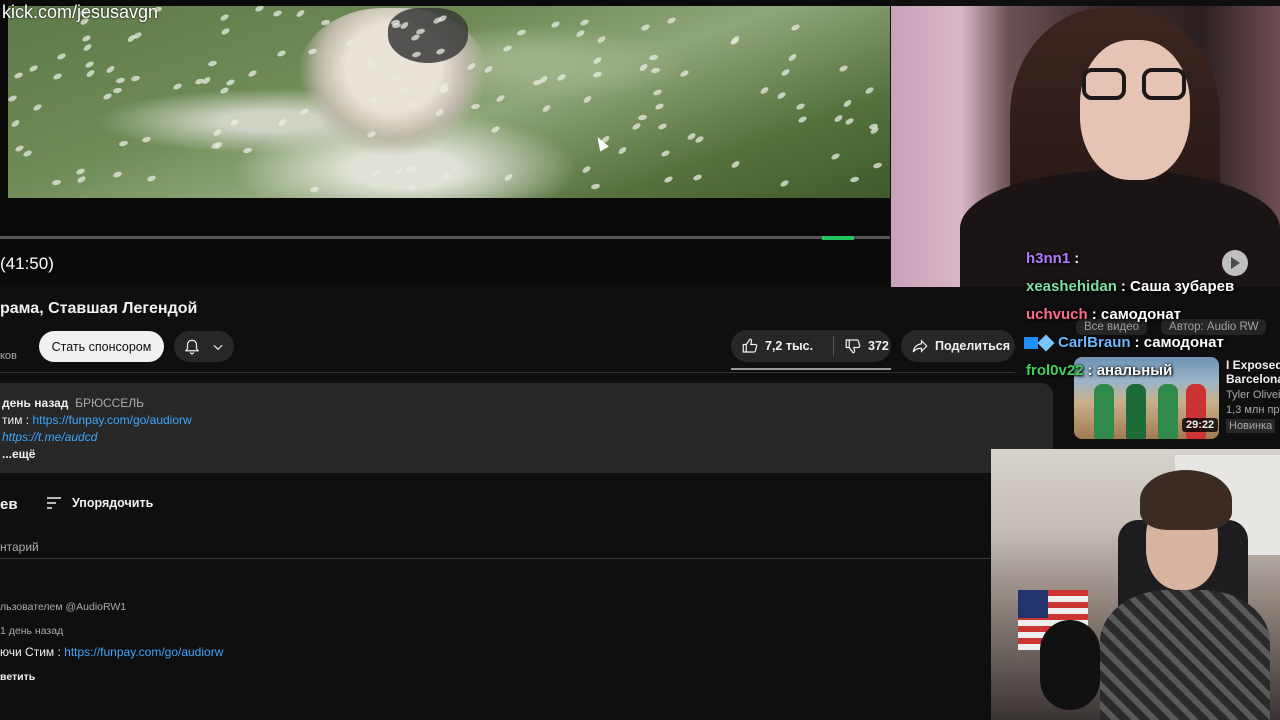 The image size is (1280, 720). I want to click on chat-username: xeashehidan, so click(1071, 286).